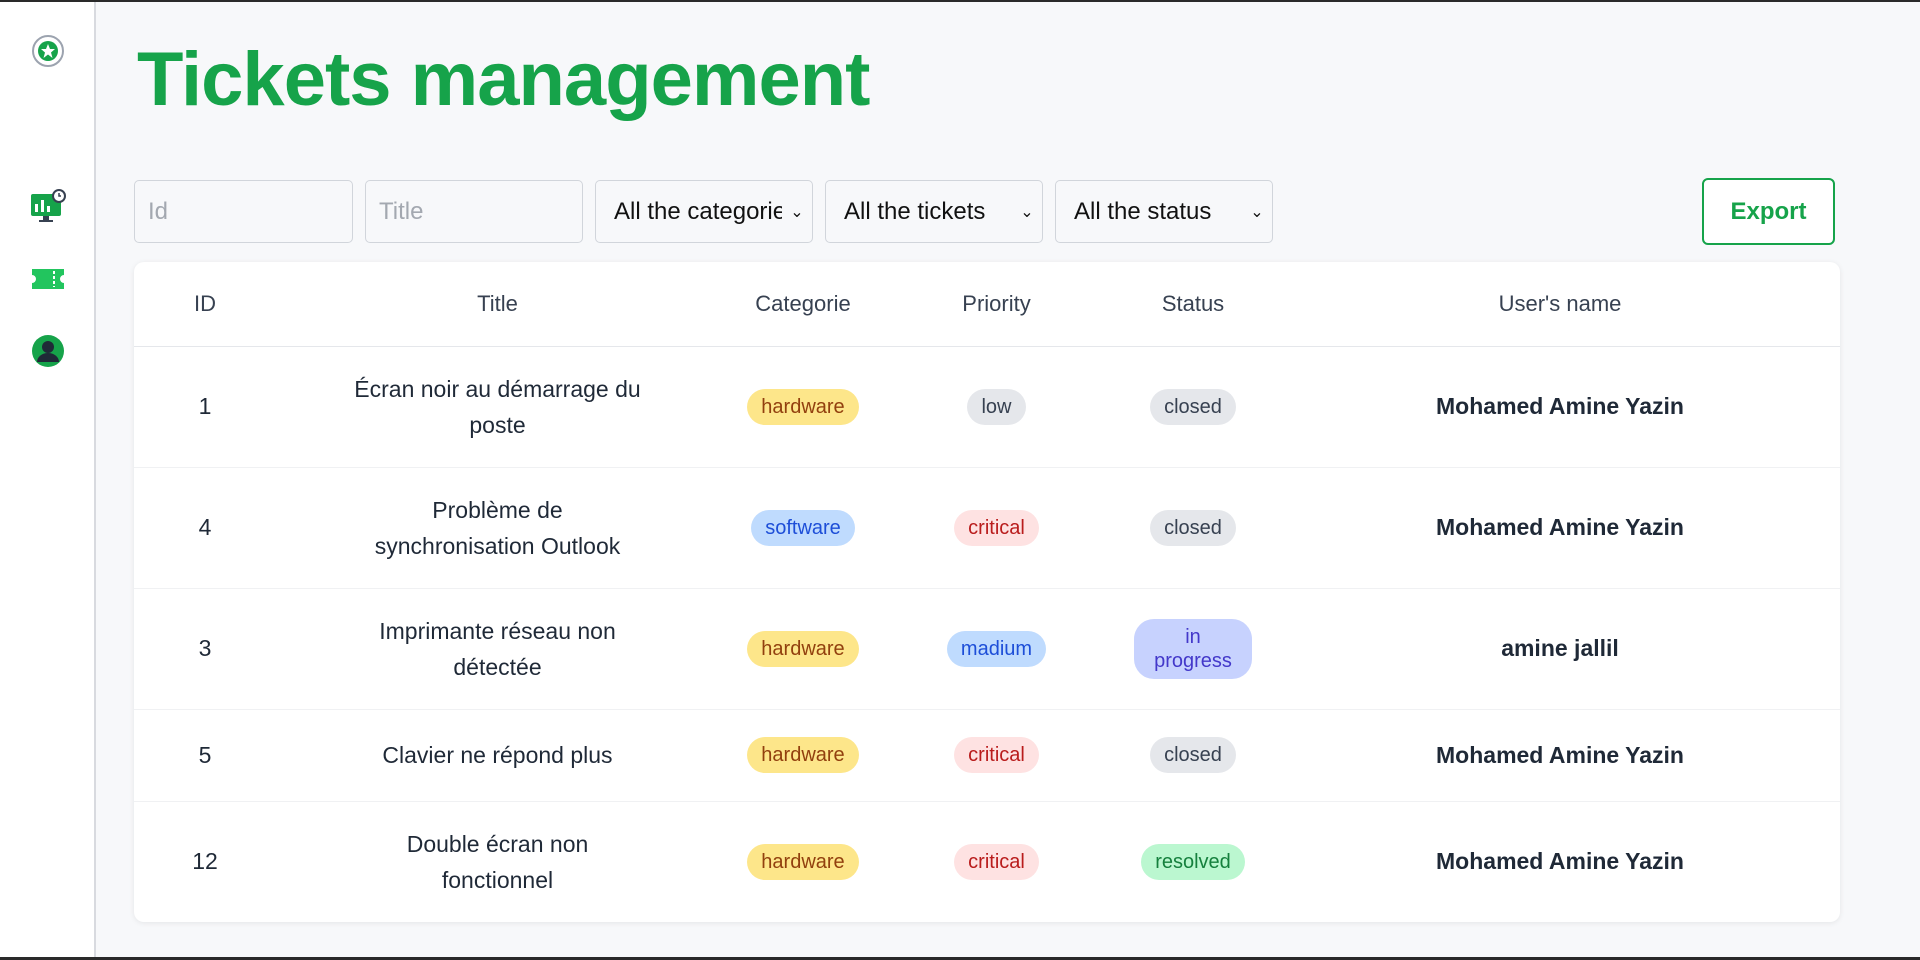 This screenshot has width=1920, height=960. What do you see at coordinates (1193, 861) in the screenshot?
I see `status-badge: resolved` at bounding box center [1193, 861].